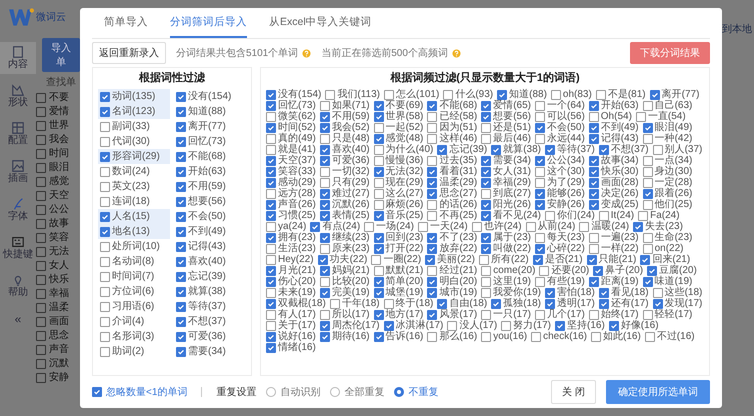 This screenshot has height=416, width=754. Describe the element at coordinates (18, 248) in the screenshot. I see `nav-item: 快捷键` at that location.